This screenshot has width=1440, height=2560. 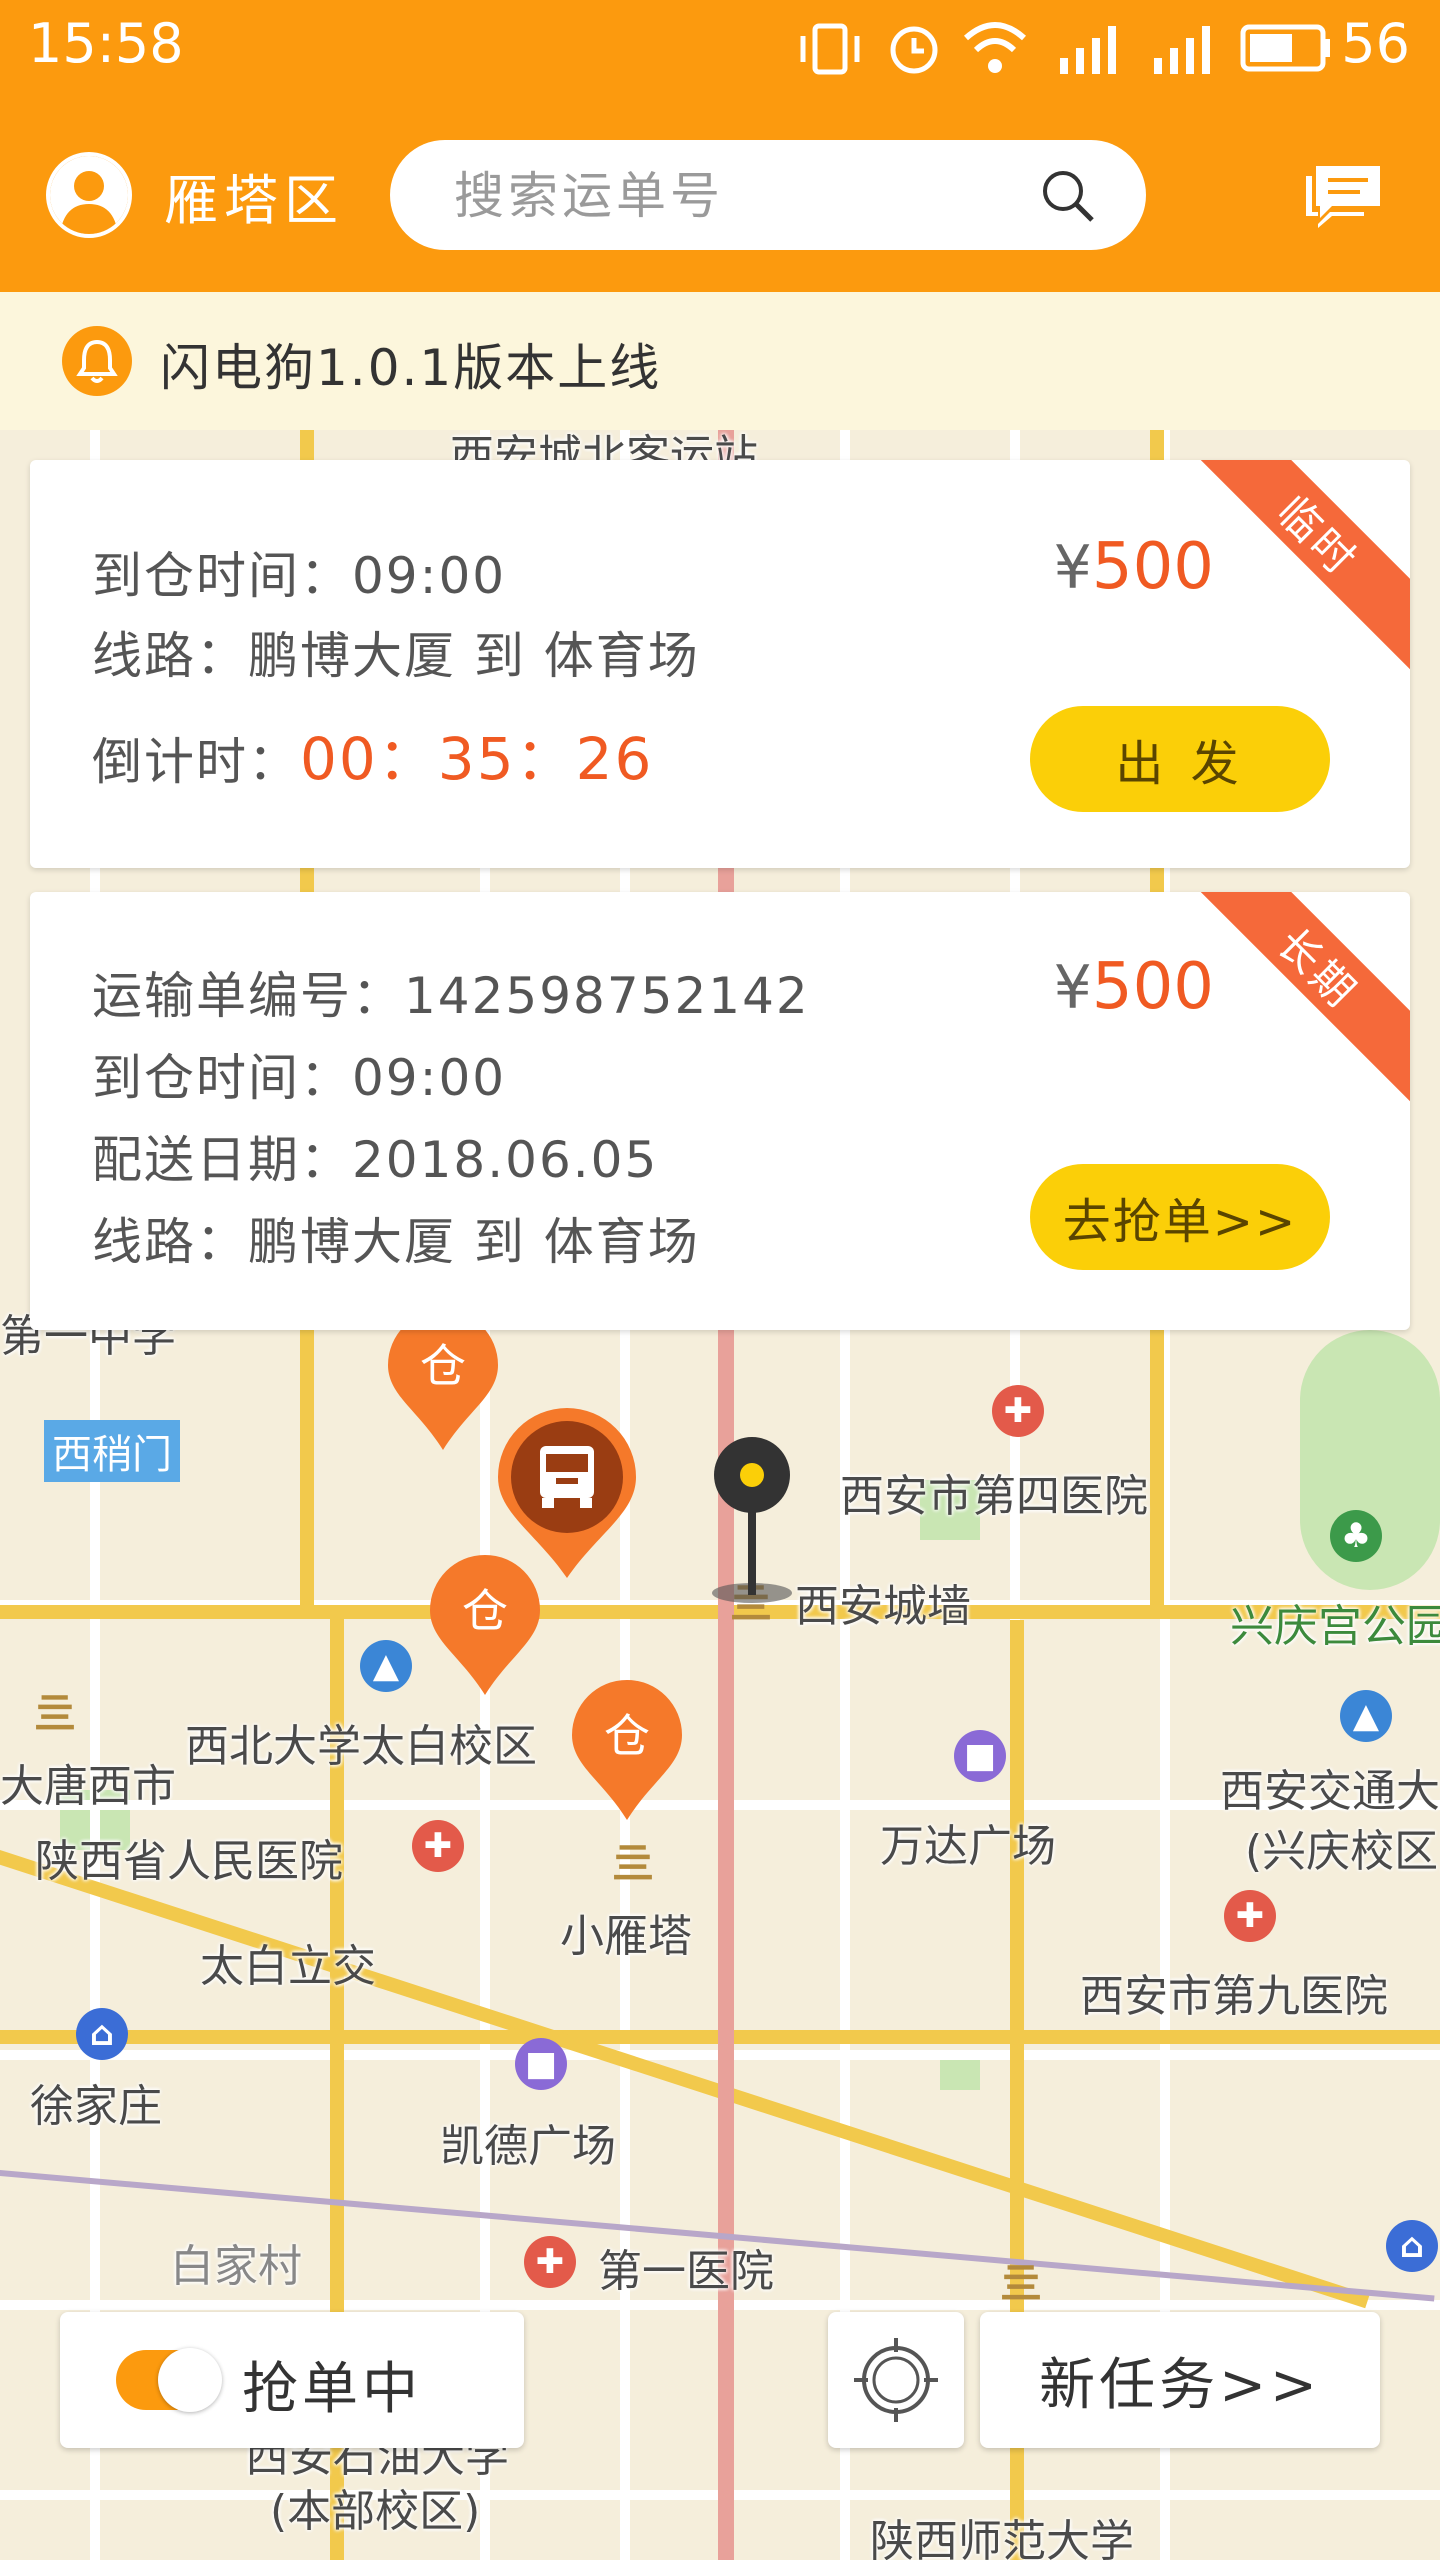 What do you see at coordinates (1330, 1791) in the screenshot?
I see `map-label: 西安交通大学` at bounding box center [1330, 1791].